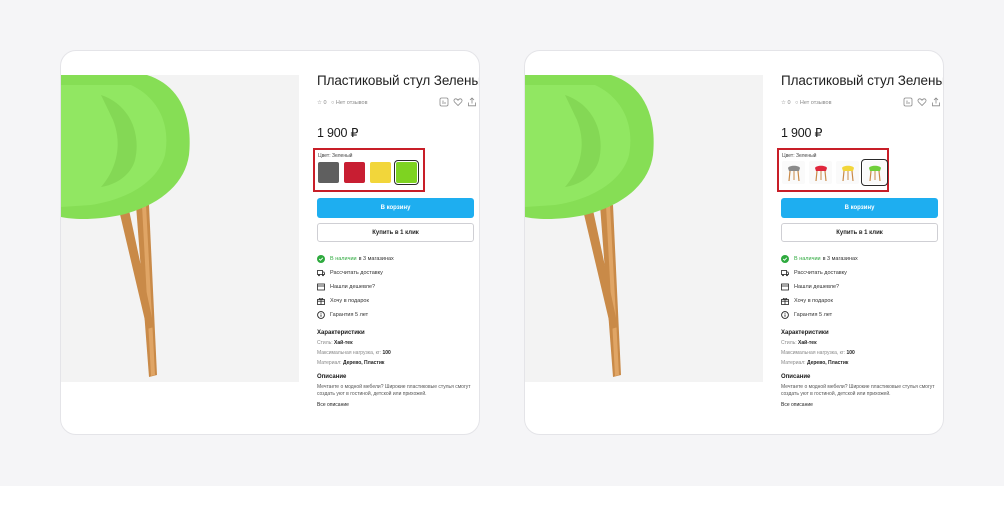 The width and height of the screenshot is (1004, 515). I want to click on swatch-green, so click(406, 172).